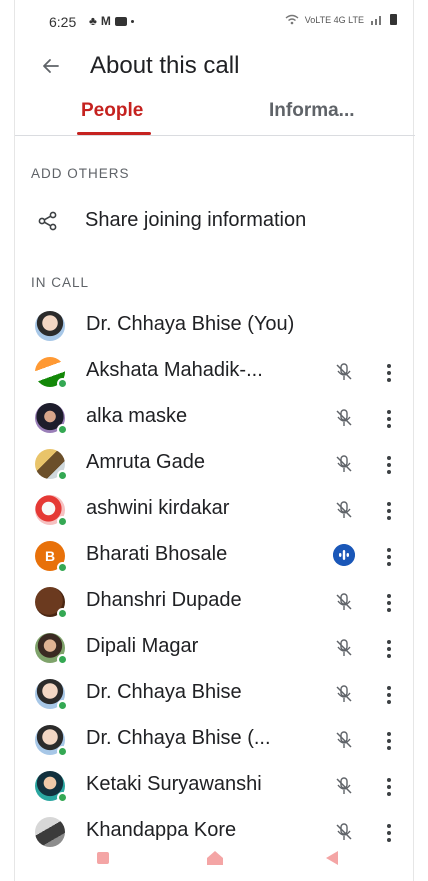 This screenshot has width=428, height=881. Describe the element at coordinates (332, 858) in the screenshot. I see `back-icon` at that location.